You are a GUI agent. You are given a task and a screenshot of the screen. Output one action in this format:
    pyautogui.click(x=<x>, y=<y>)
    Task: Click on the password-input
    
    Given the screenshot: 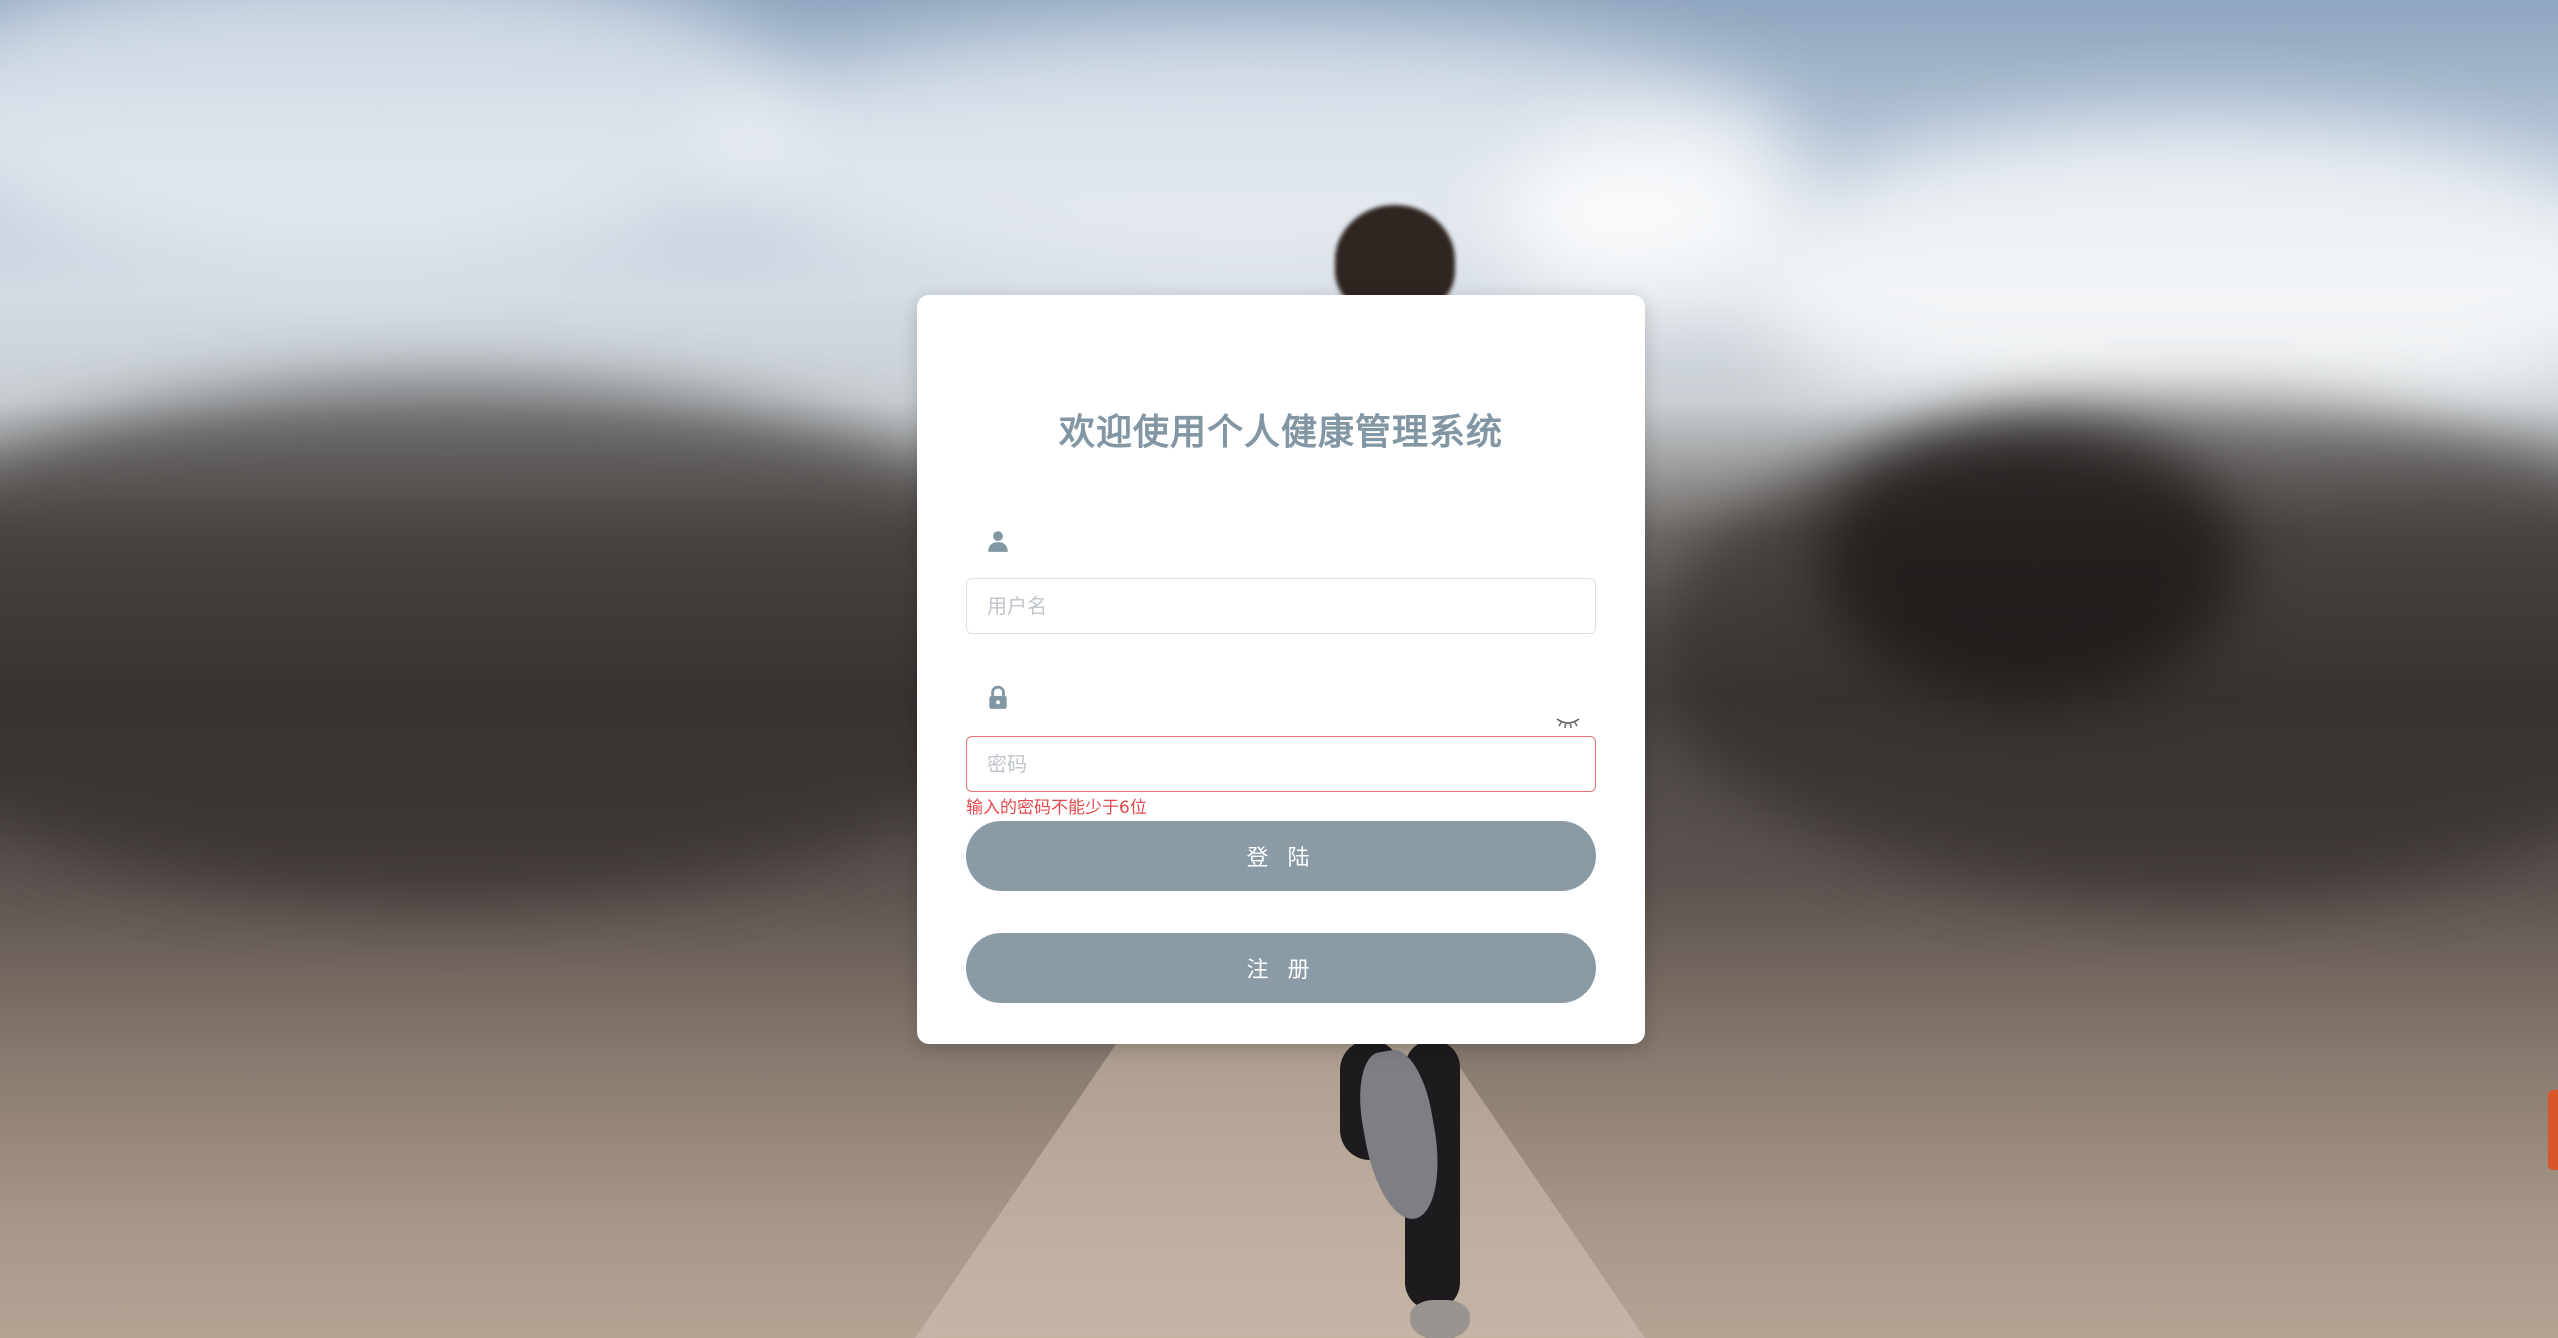 What is the action you would take?
    pyautogui.click(x=1281, y=764)
    